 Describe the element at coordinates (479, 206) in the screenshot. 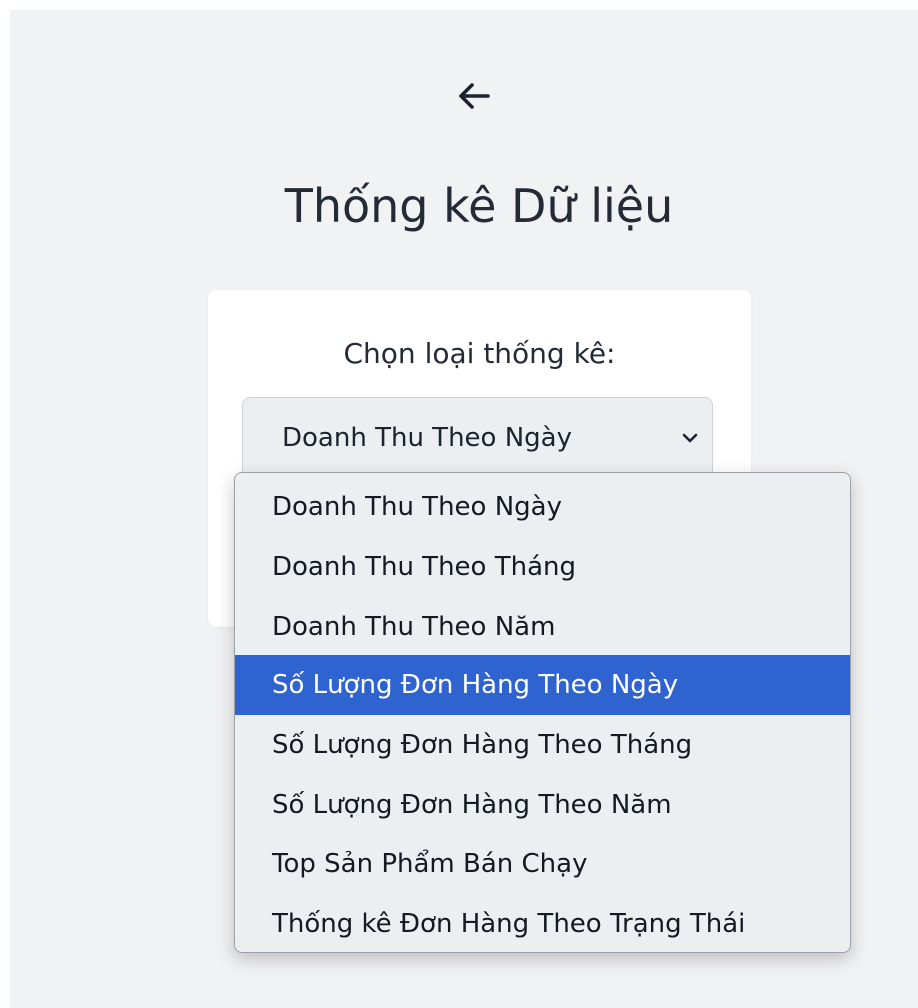

I see `page-title: Thống kê Dữ liệu` at that location.